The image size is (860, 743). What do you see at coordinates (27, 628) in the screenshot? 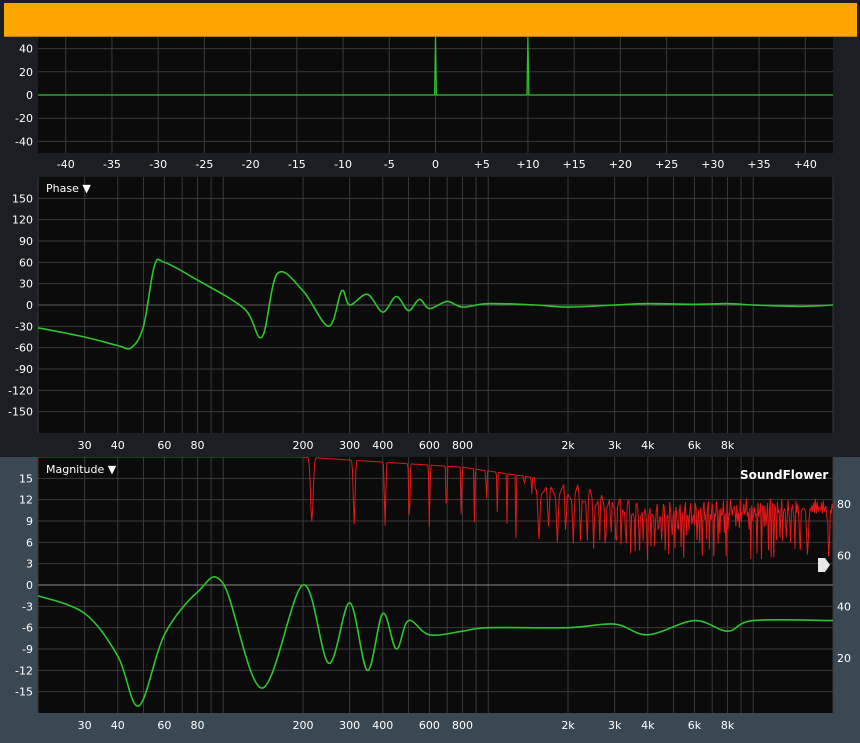
I see `y-tick-label: -6` at bounding box center [27, 628].